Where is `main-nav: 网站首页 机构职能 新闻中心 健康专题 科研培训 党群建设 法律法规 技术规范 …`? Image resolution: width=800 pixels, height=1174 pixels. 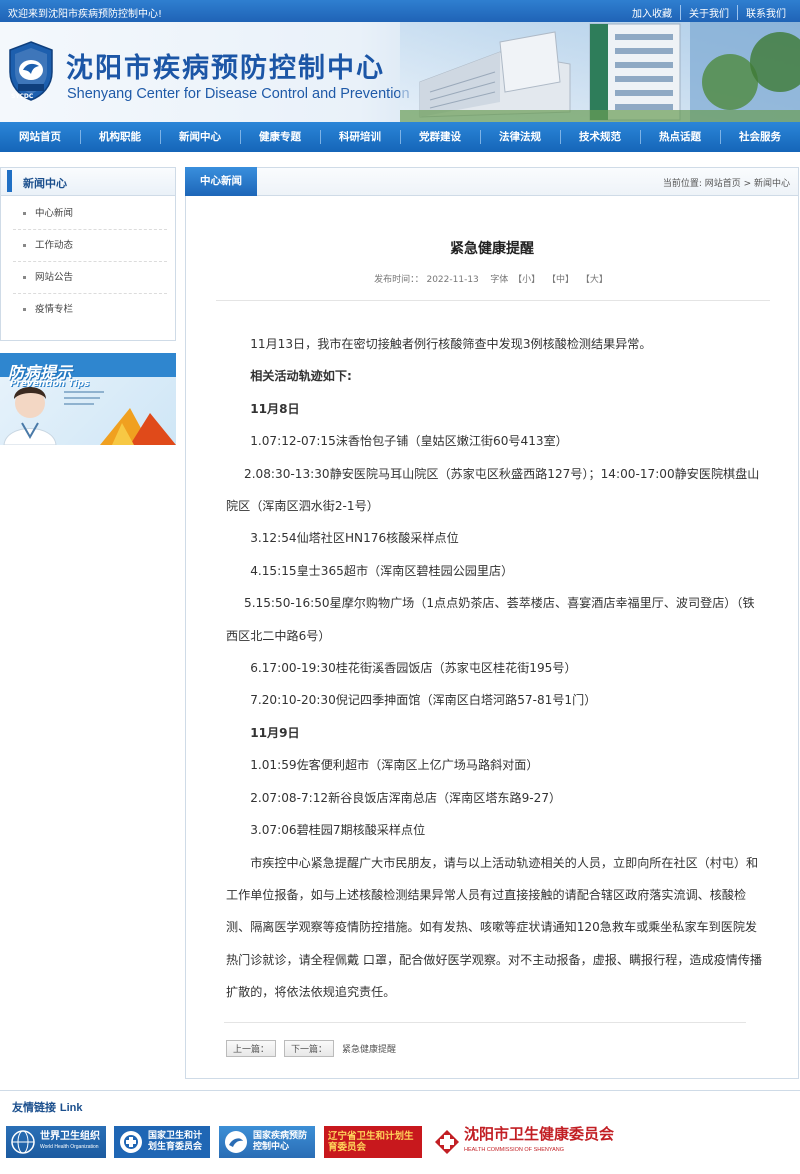 main-nav: 网站首页 机构职能 新闻中心 健康专题 科研培训 党群建设 法律法规 技术规范 … is located at coordinates (400, 137).